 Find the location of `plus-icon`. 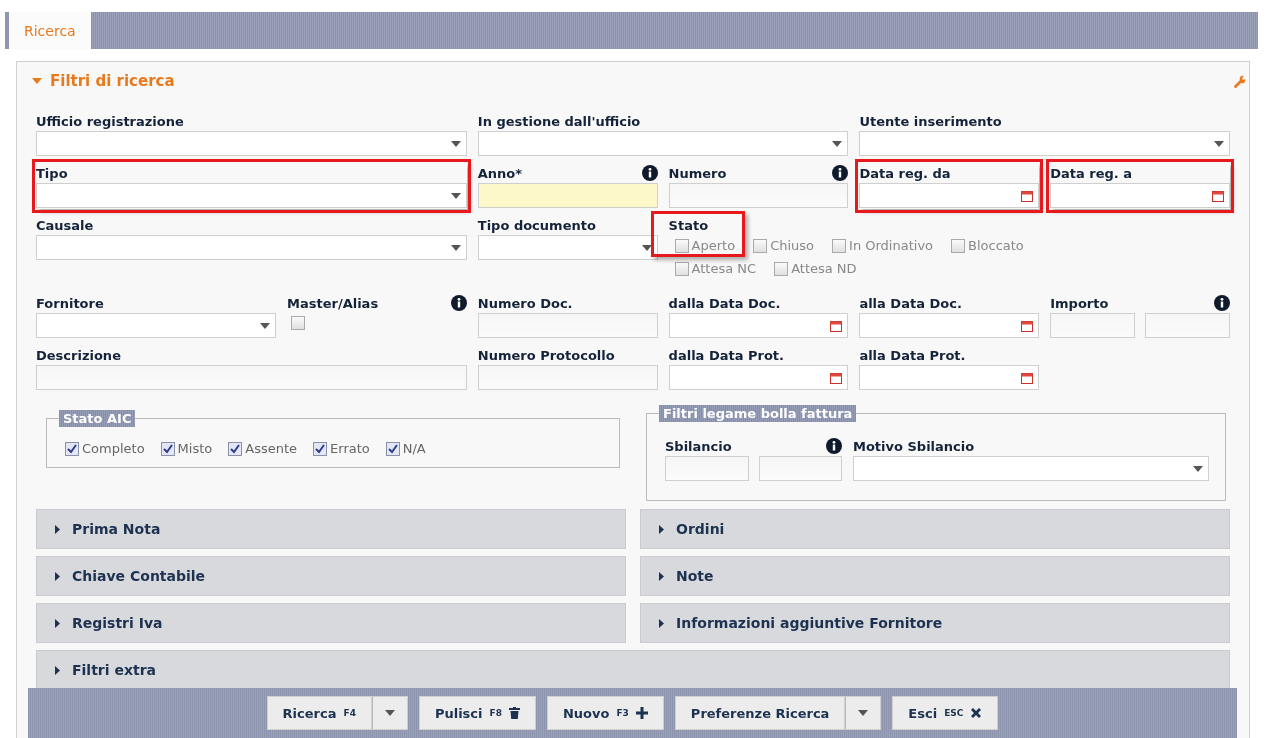

plus-icon is located at coordinates (641, 713).